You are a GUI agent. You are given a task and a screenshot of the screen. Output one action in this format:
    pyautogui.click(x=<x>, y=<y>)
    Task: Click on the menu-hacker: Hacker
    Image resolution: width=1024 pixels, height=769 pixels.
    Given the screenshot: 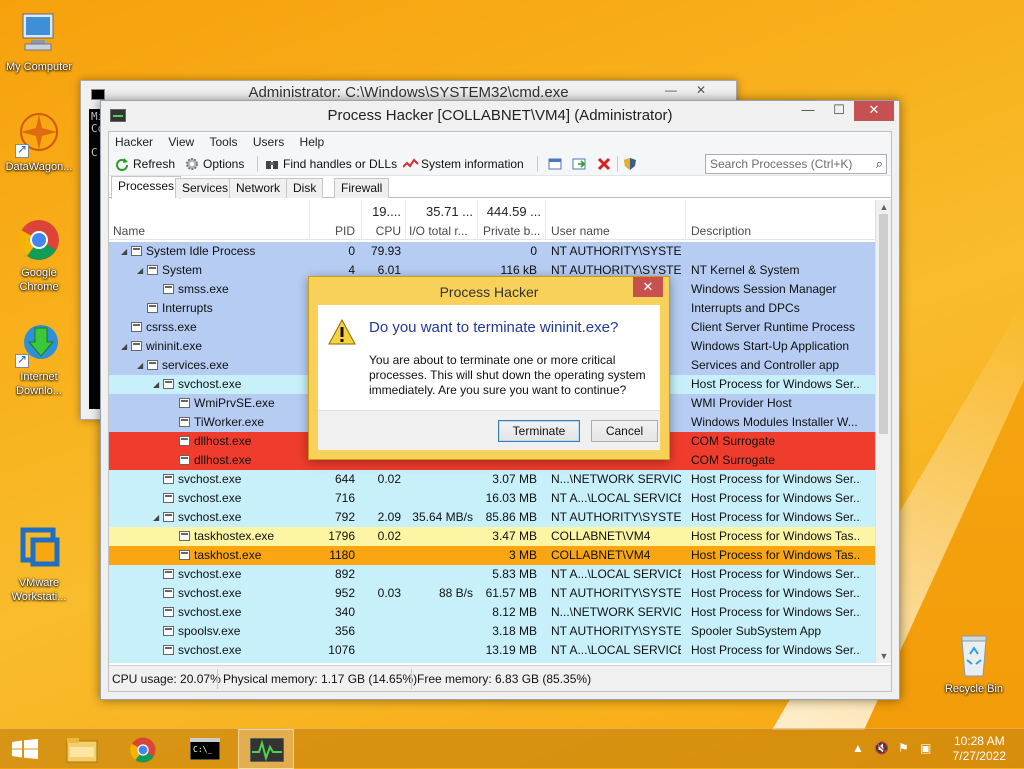 What is the action you would take?
    pyautogui.click(x=137, y=140)
    